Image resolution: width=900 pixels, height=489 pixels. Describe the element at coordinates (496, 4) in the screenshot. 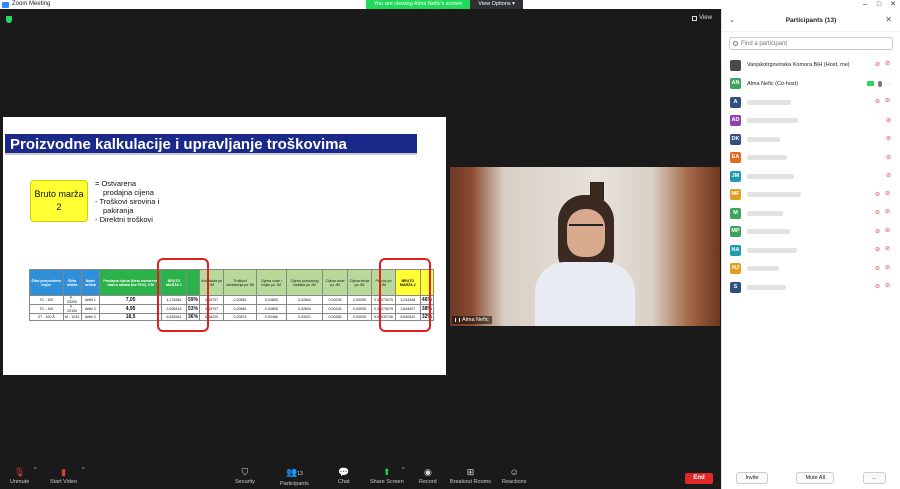

I see `view-options-button: View Options ▾` at that location.